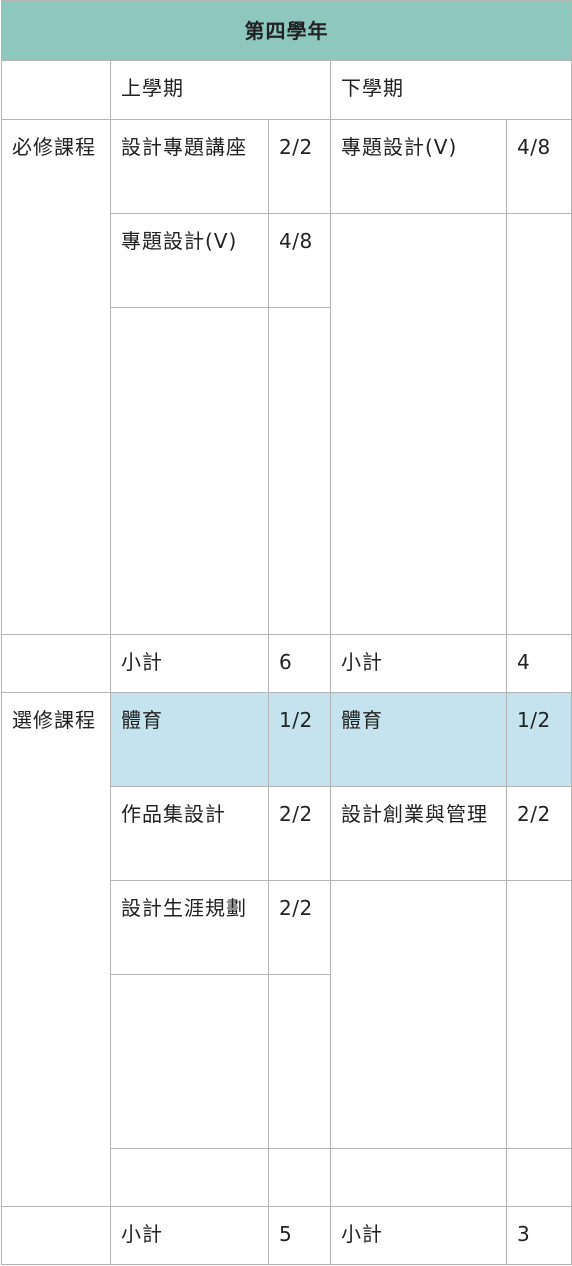  Describe the element at coordinates (56, 377) in the screenshot. I see `required-category-label: 必修課程` at that location.